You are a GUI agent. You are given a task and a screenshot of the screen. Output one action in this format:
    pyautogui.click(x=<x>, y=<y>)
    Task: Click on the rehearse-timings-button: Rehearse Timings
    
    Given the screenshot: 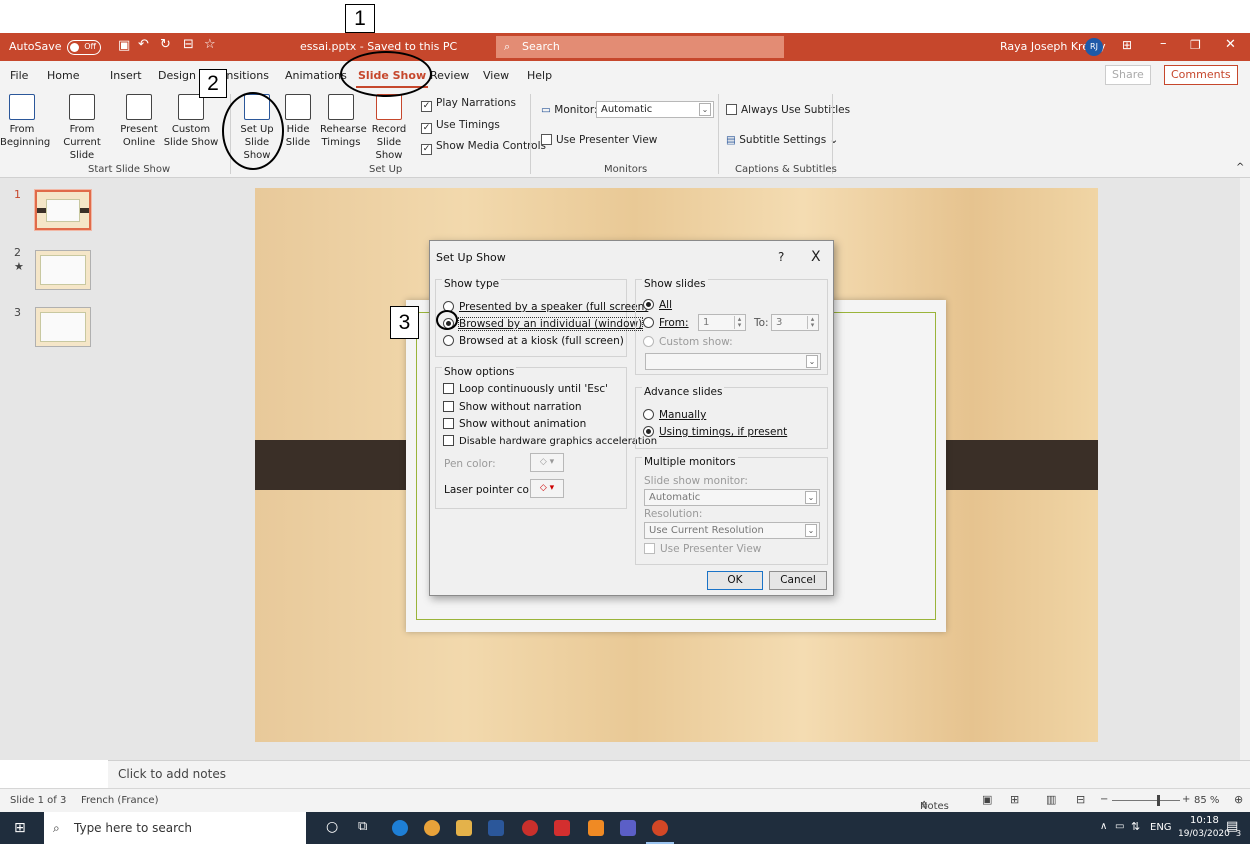 What is the action you would take?
    pyautogui.click(x=343, y=121)
    